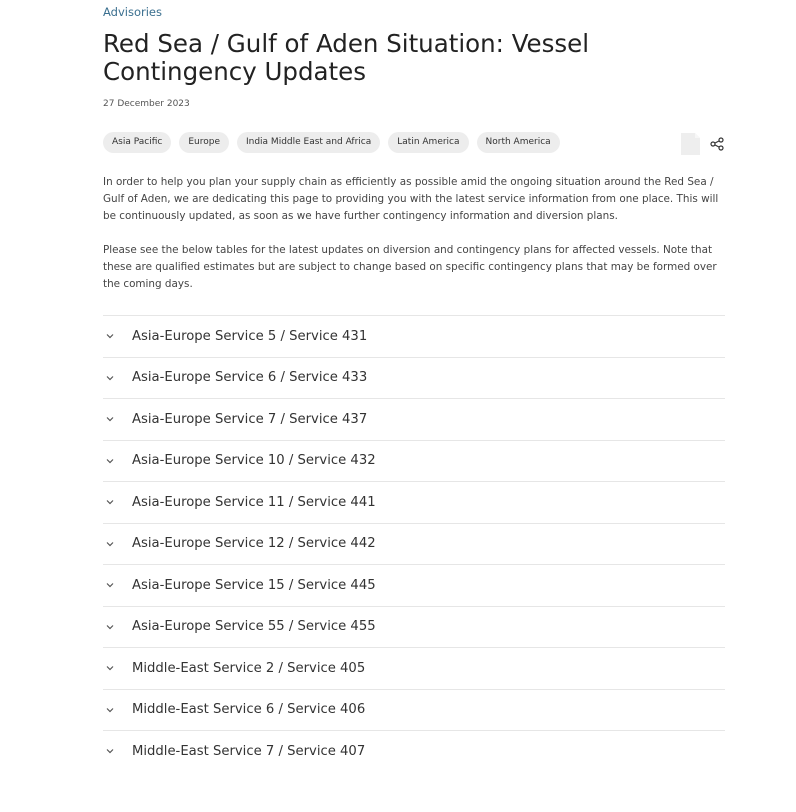 The height and width of the screenshot is (812, 796). I want to click on tag-europe: Europe, so click(204, 142).